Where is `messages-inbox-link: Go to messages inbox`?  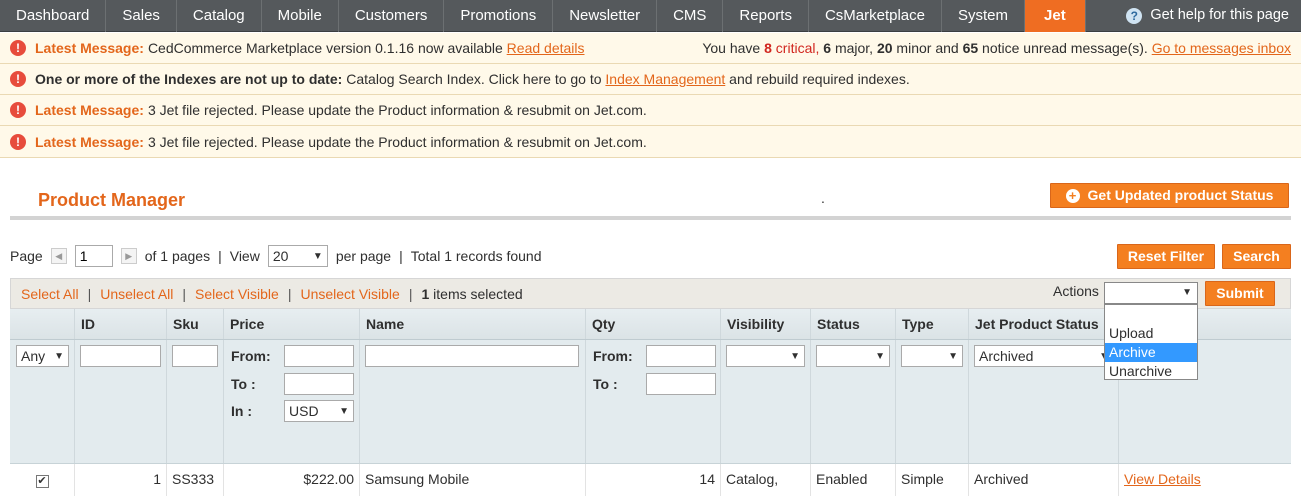
messages-inbox-link: Go to messages inbox is located at coordinates (1221, 48).